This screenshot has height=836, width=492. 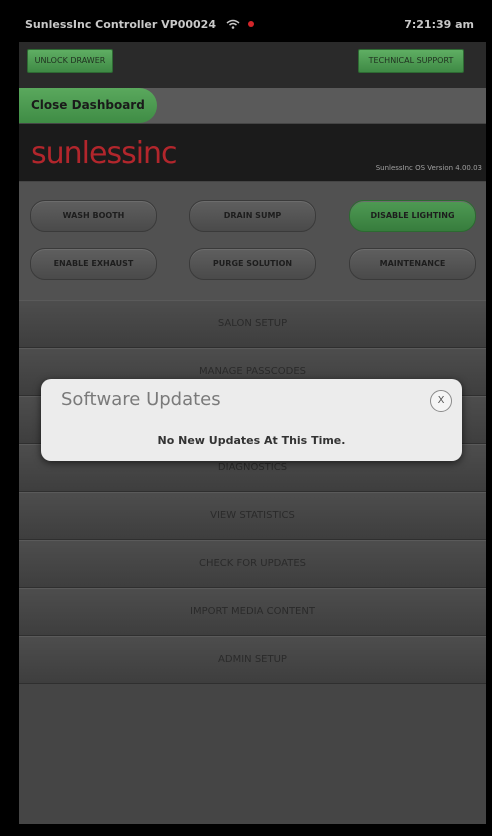 What do you see at coordinates (250, 24) in the screenshot?
I see `alert-icon` at bounding box center [250, 24].